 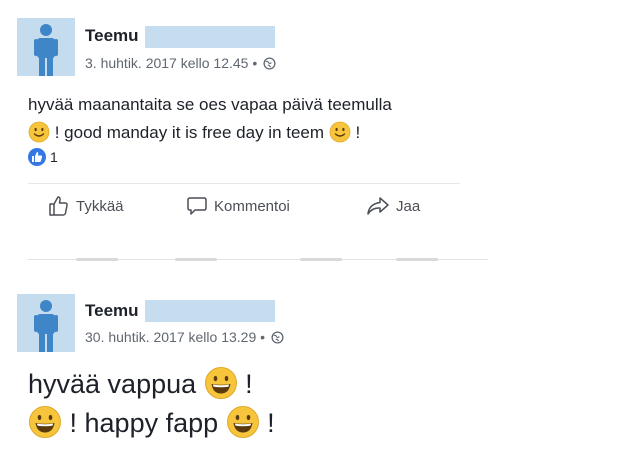 What do you see at coordinates (144, 423) in the screenshot?
I see `post-text-line-2-content: ! happy fapp` at bounding box center [144, 423].